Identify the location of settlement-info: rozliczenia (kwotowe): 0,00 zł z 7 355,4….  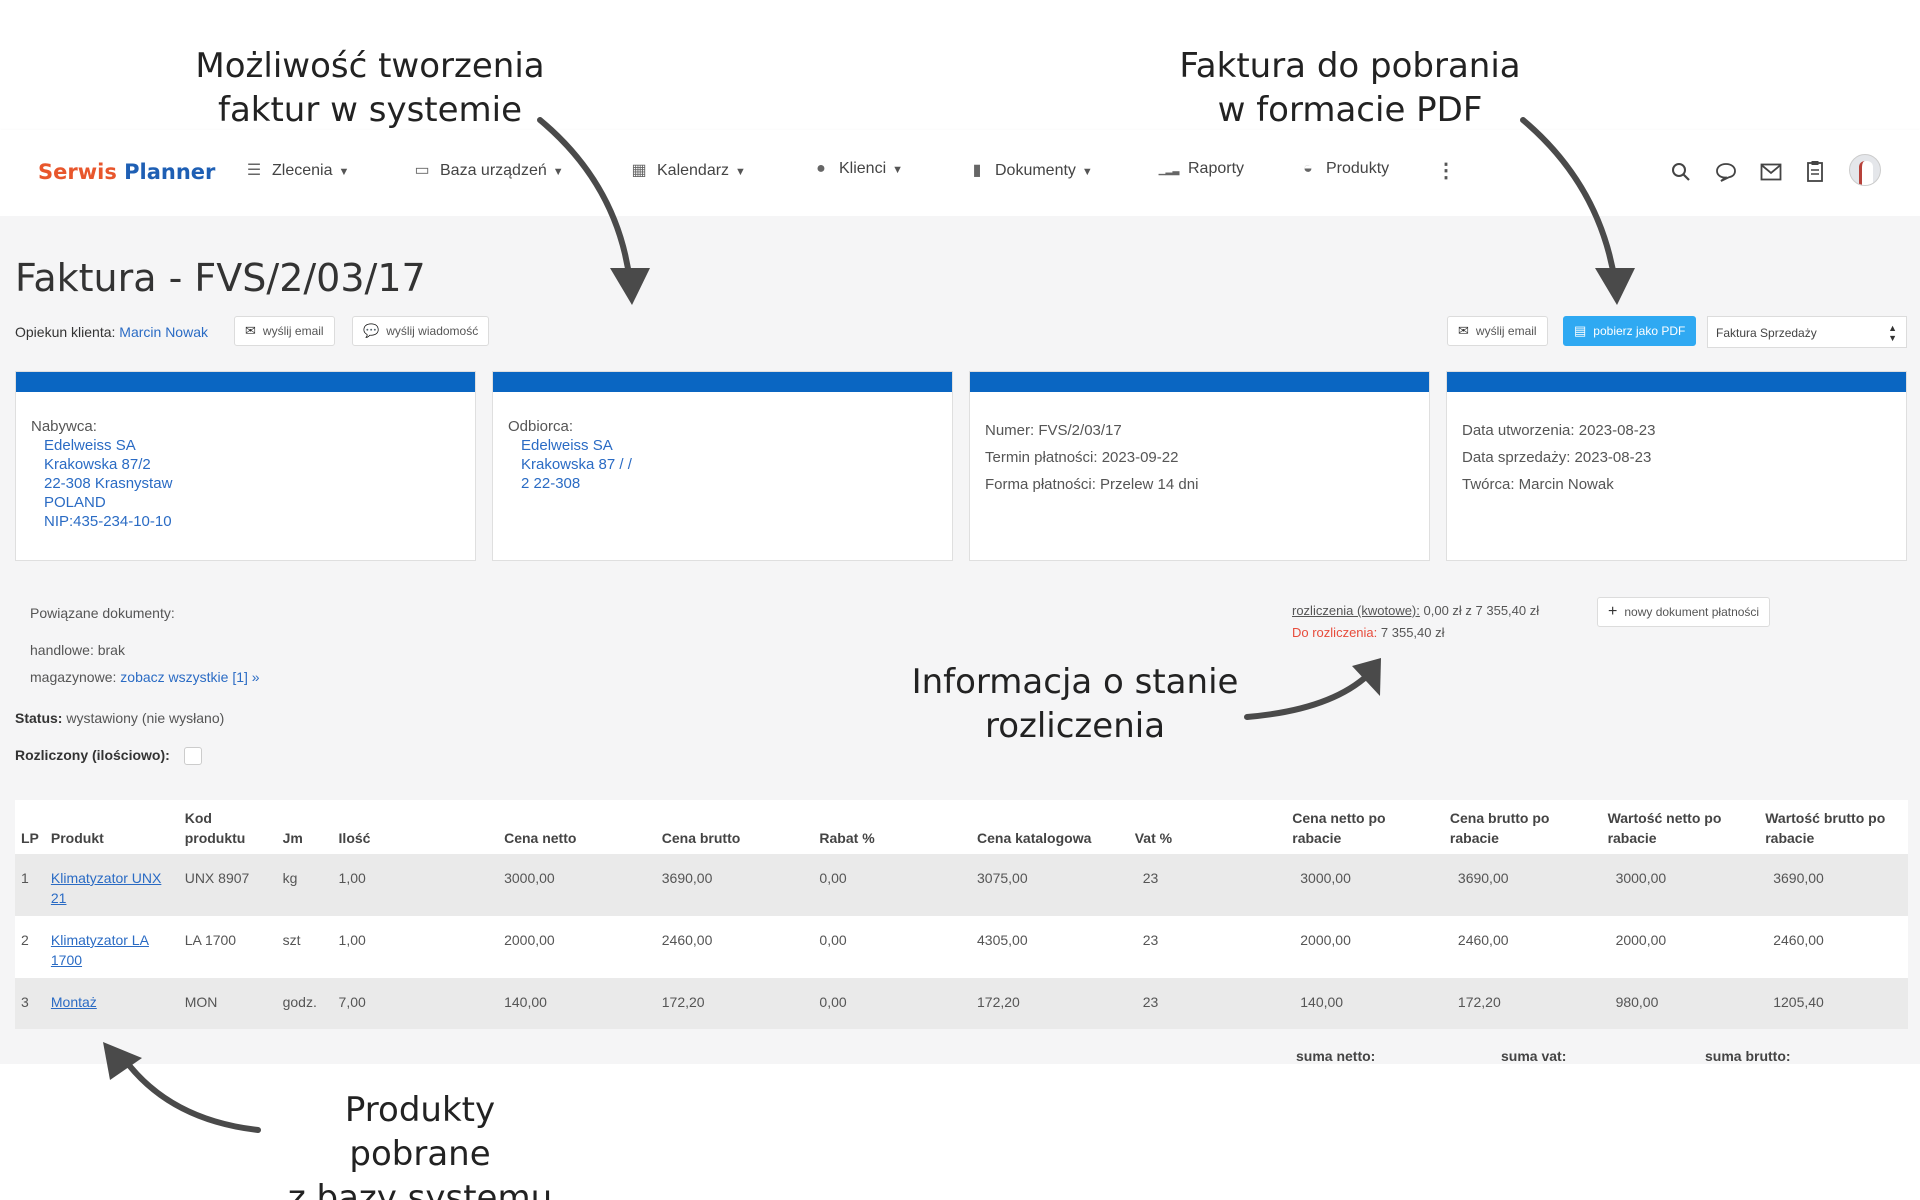
(1415, 622).